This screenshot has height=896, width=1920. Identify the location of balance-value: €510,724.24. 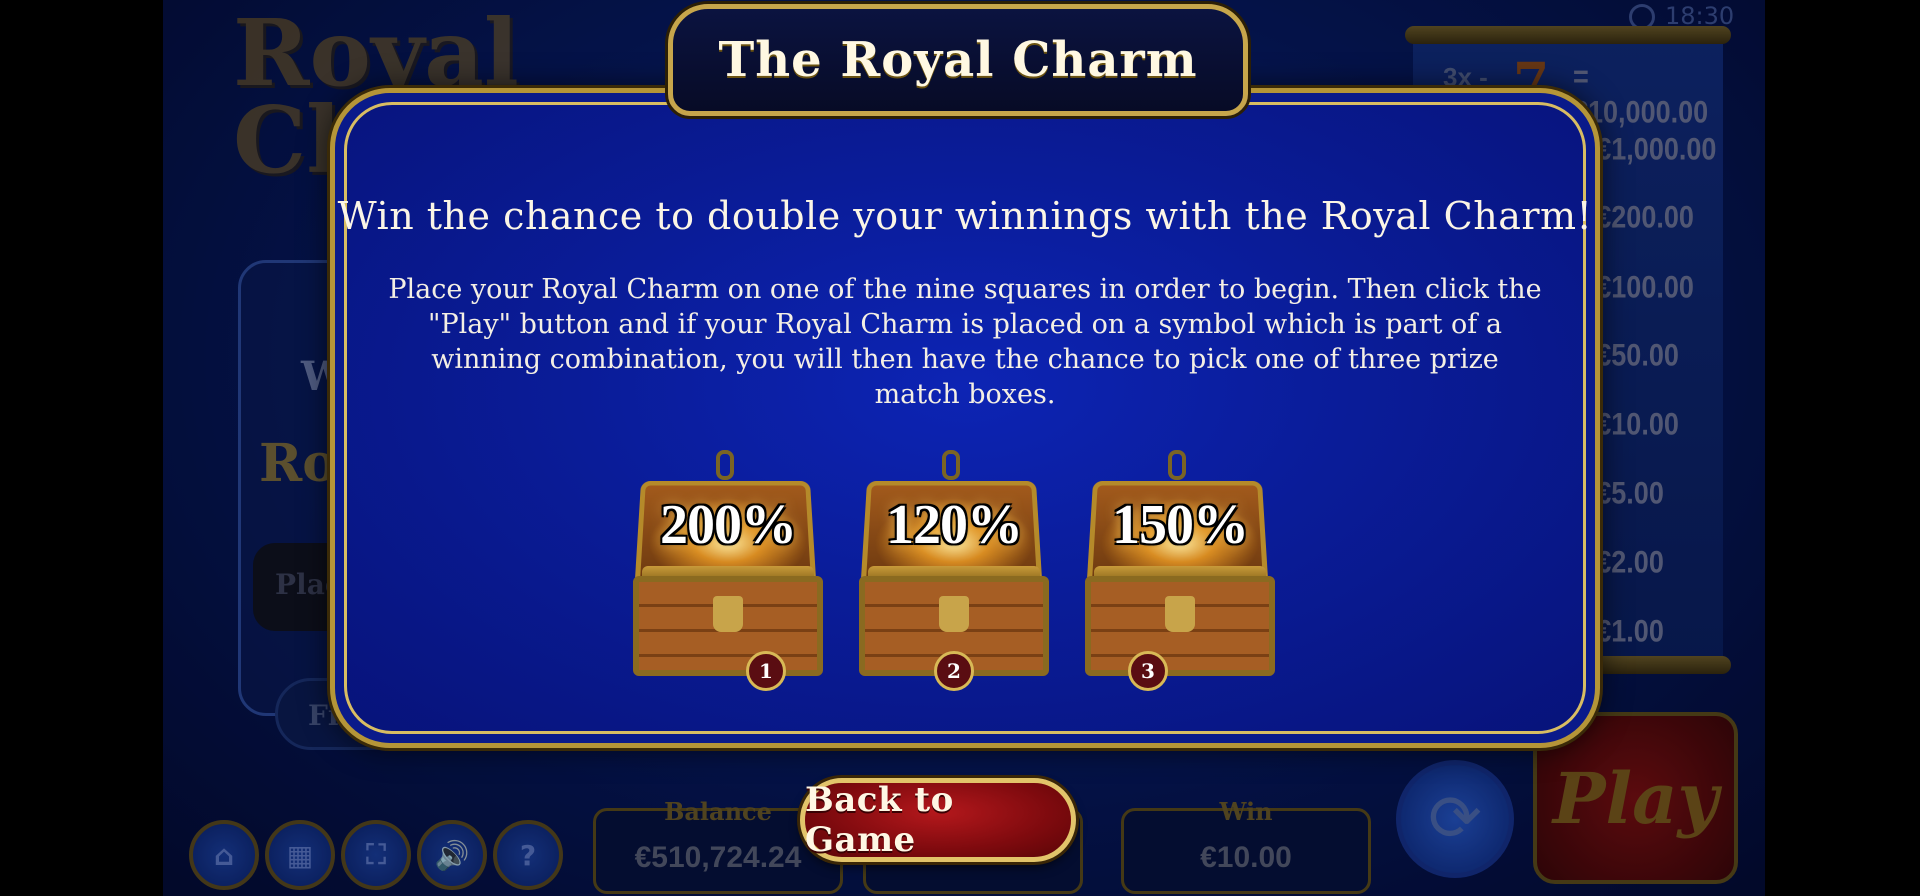
(718, 857).